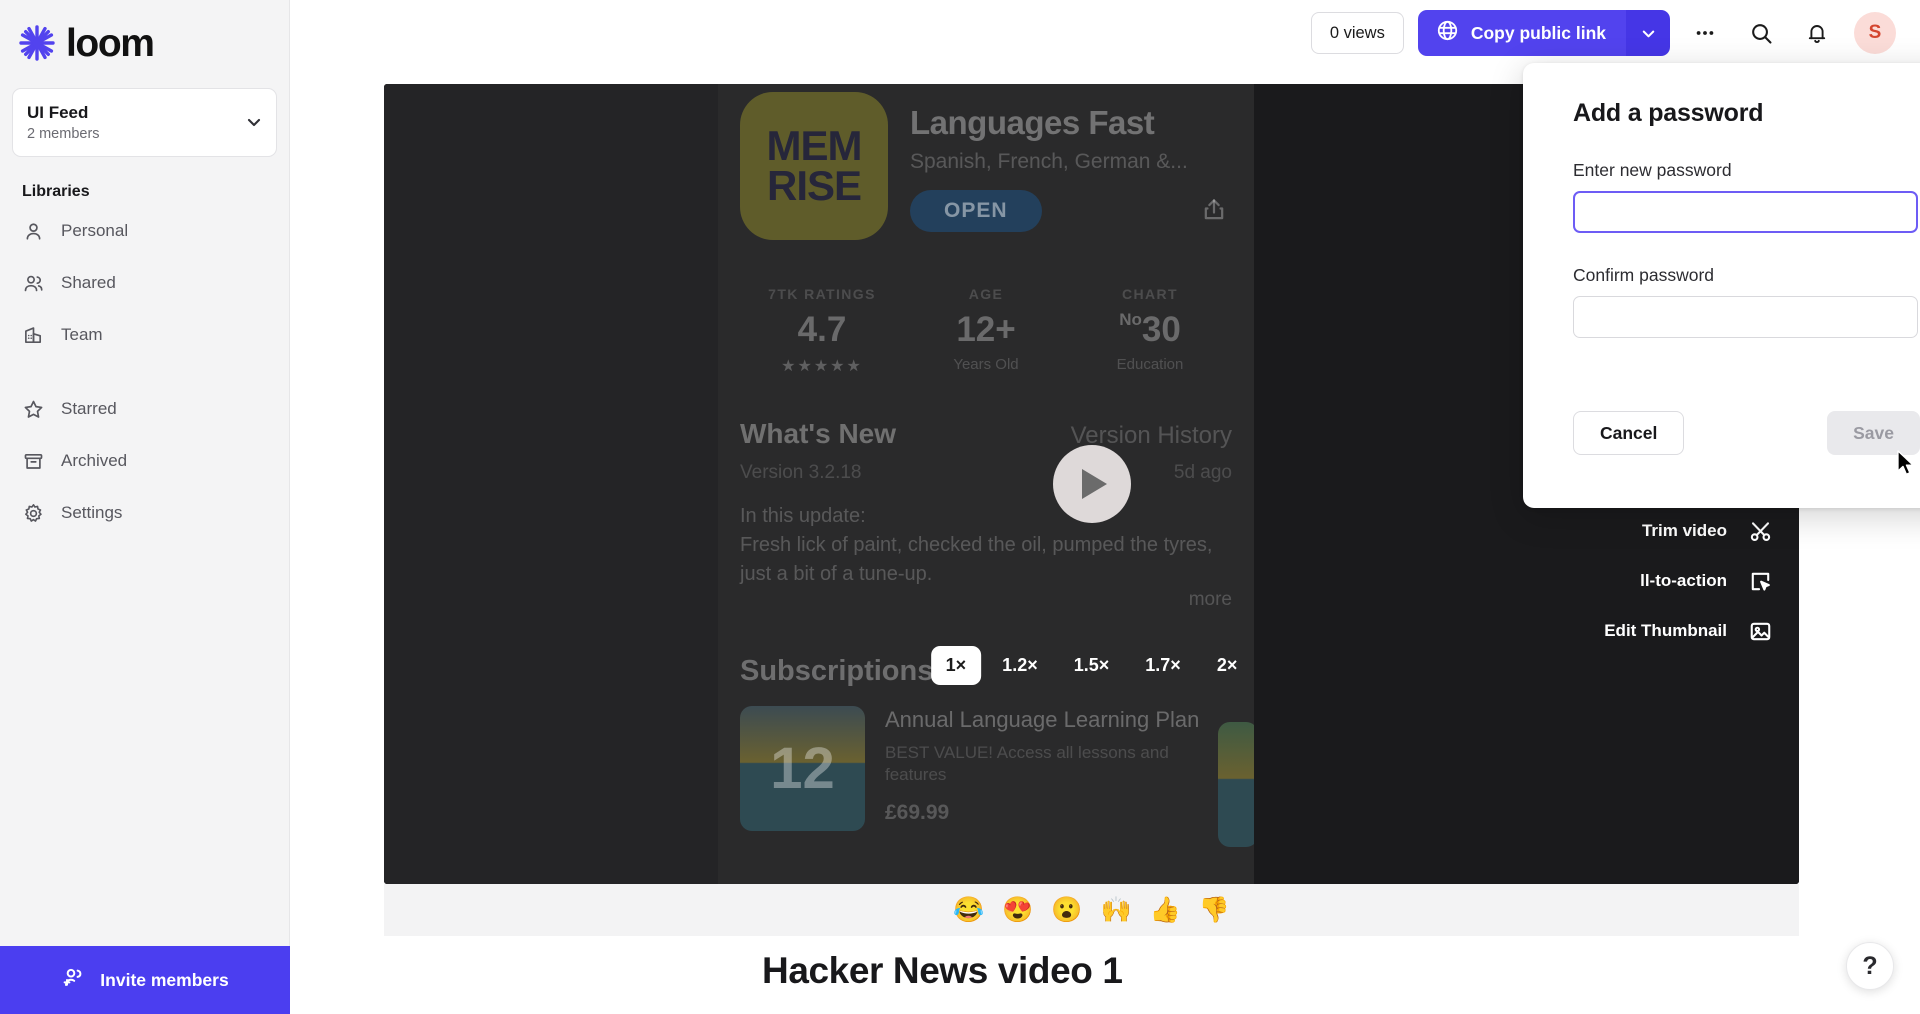  What do you see at coordinates (814, 145) in the screenshot?
I see `app-icon-line1: MEM` at bounding box center [814, 145].